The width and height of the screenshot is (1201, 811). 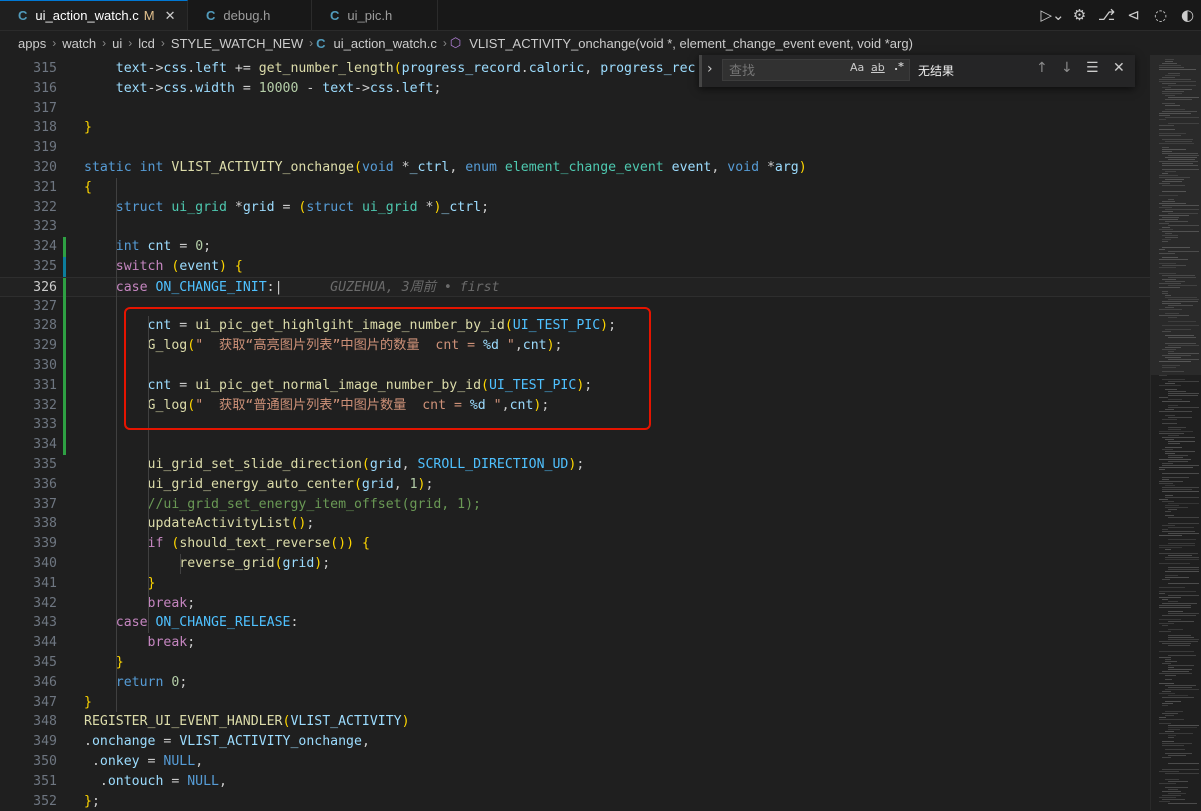 What do you see at coordinates (1079, 15) in the screenshot?
I see `gear-icon: ⚙` at bounding box center [1079, 15].